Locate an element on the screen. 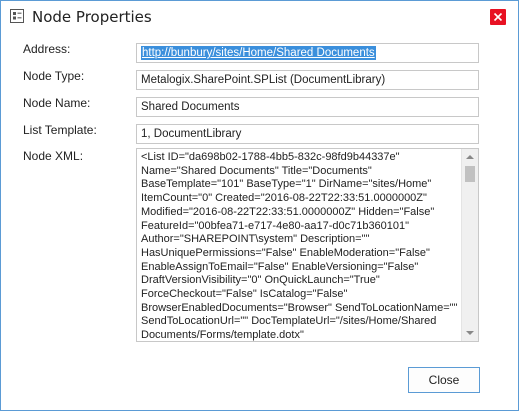 The image size is (519, 411). close-icon is located at coordinates (498, 17).